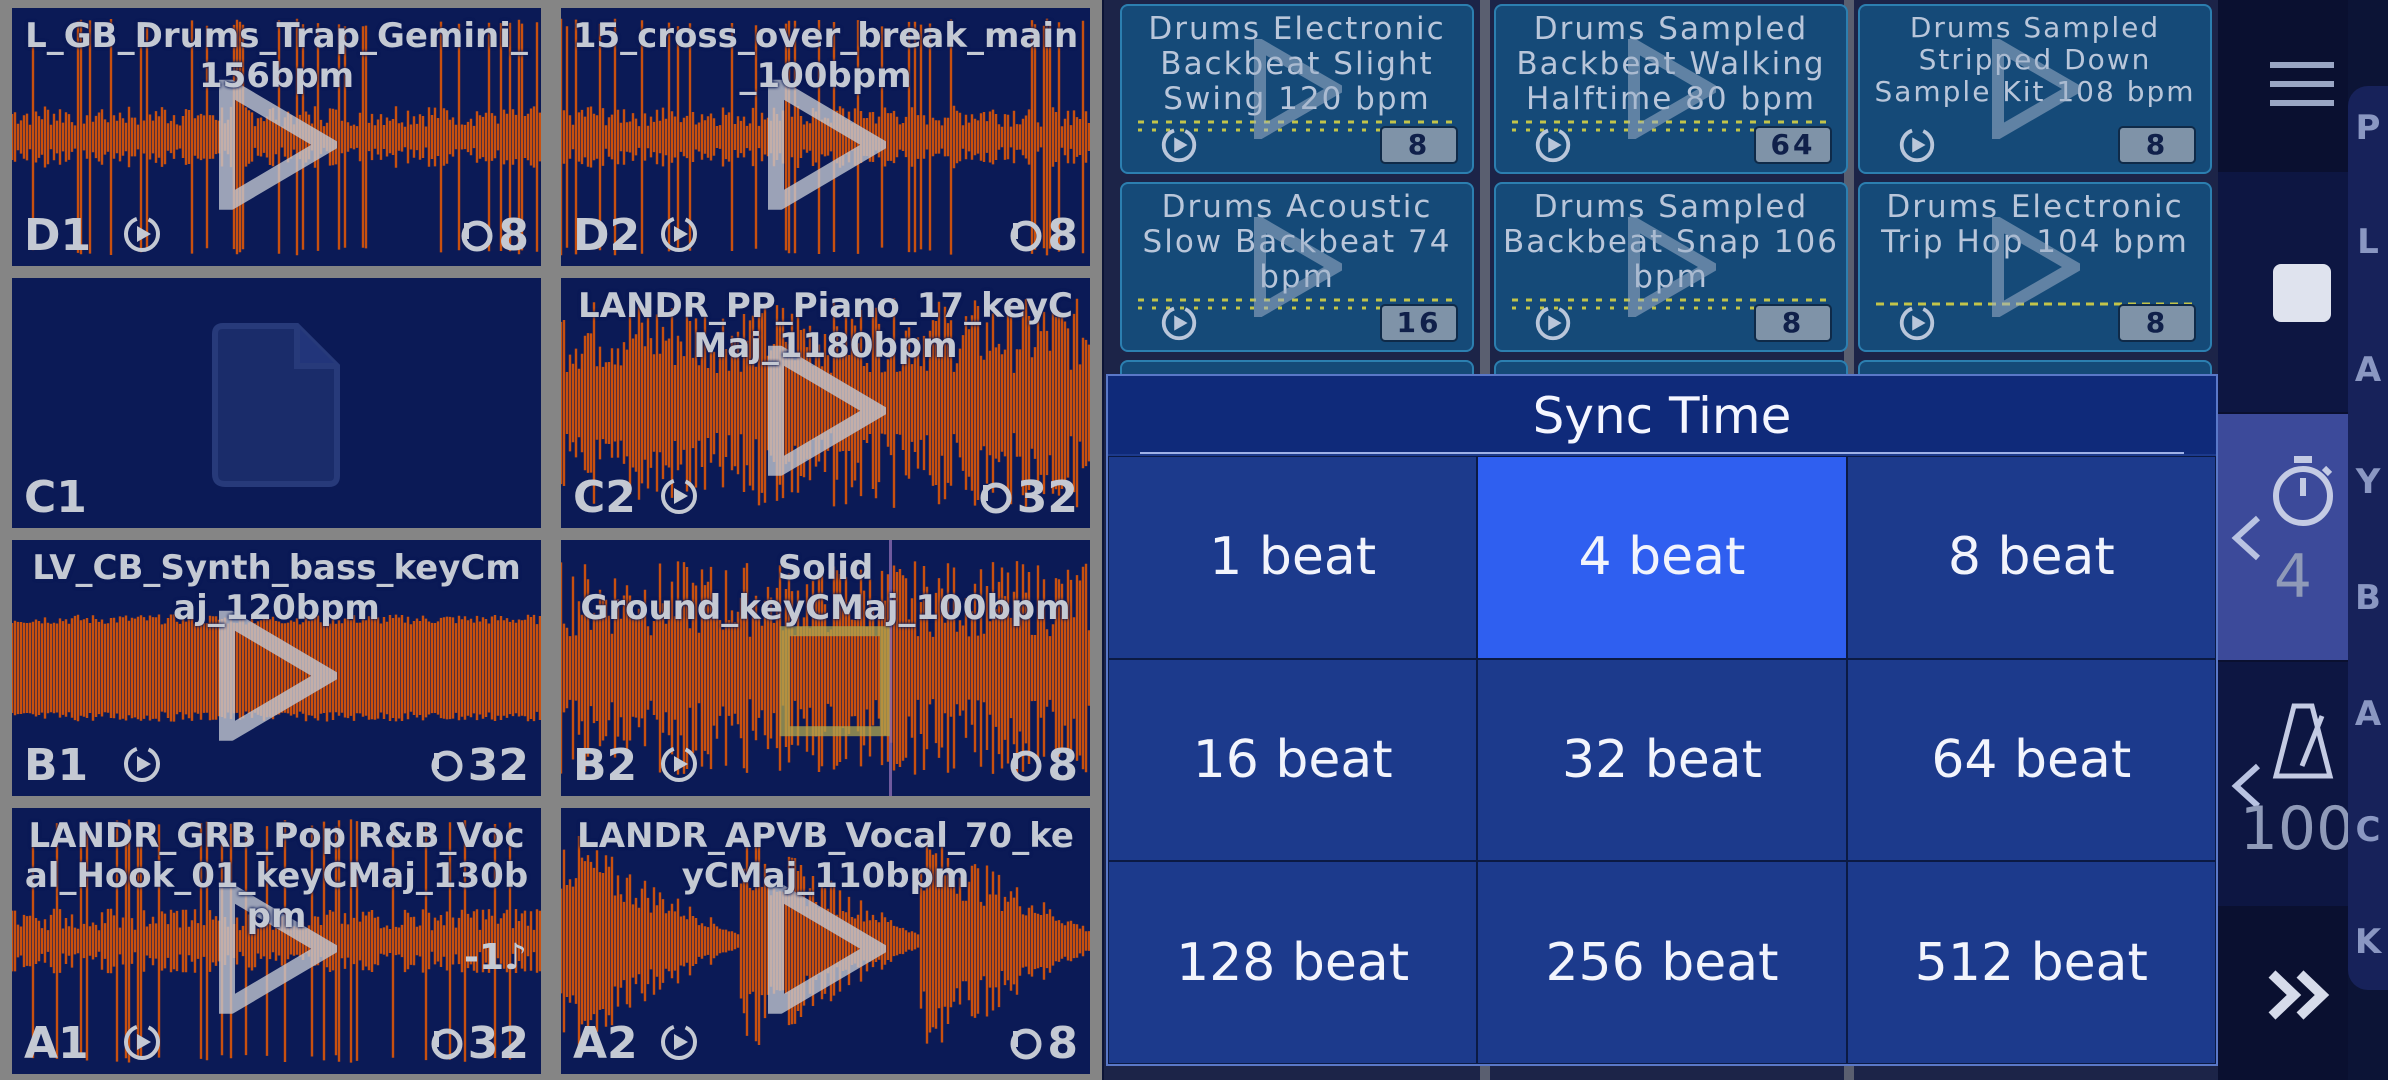  What do you see at coordinates (2302, 293) in the screenshot?
I see `stop-icon` at bounding box center [2302, 293].